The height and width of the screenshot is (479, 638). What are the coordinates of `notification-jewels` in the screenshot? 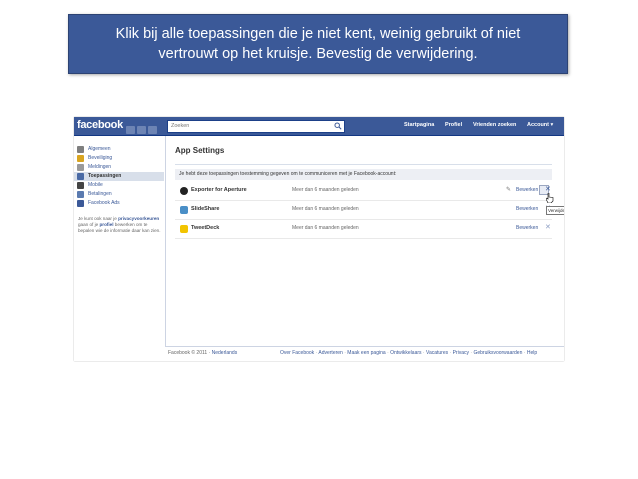 It's located at (144, 127).